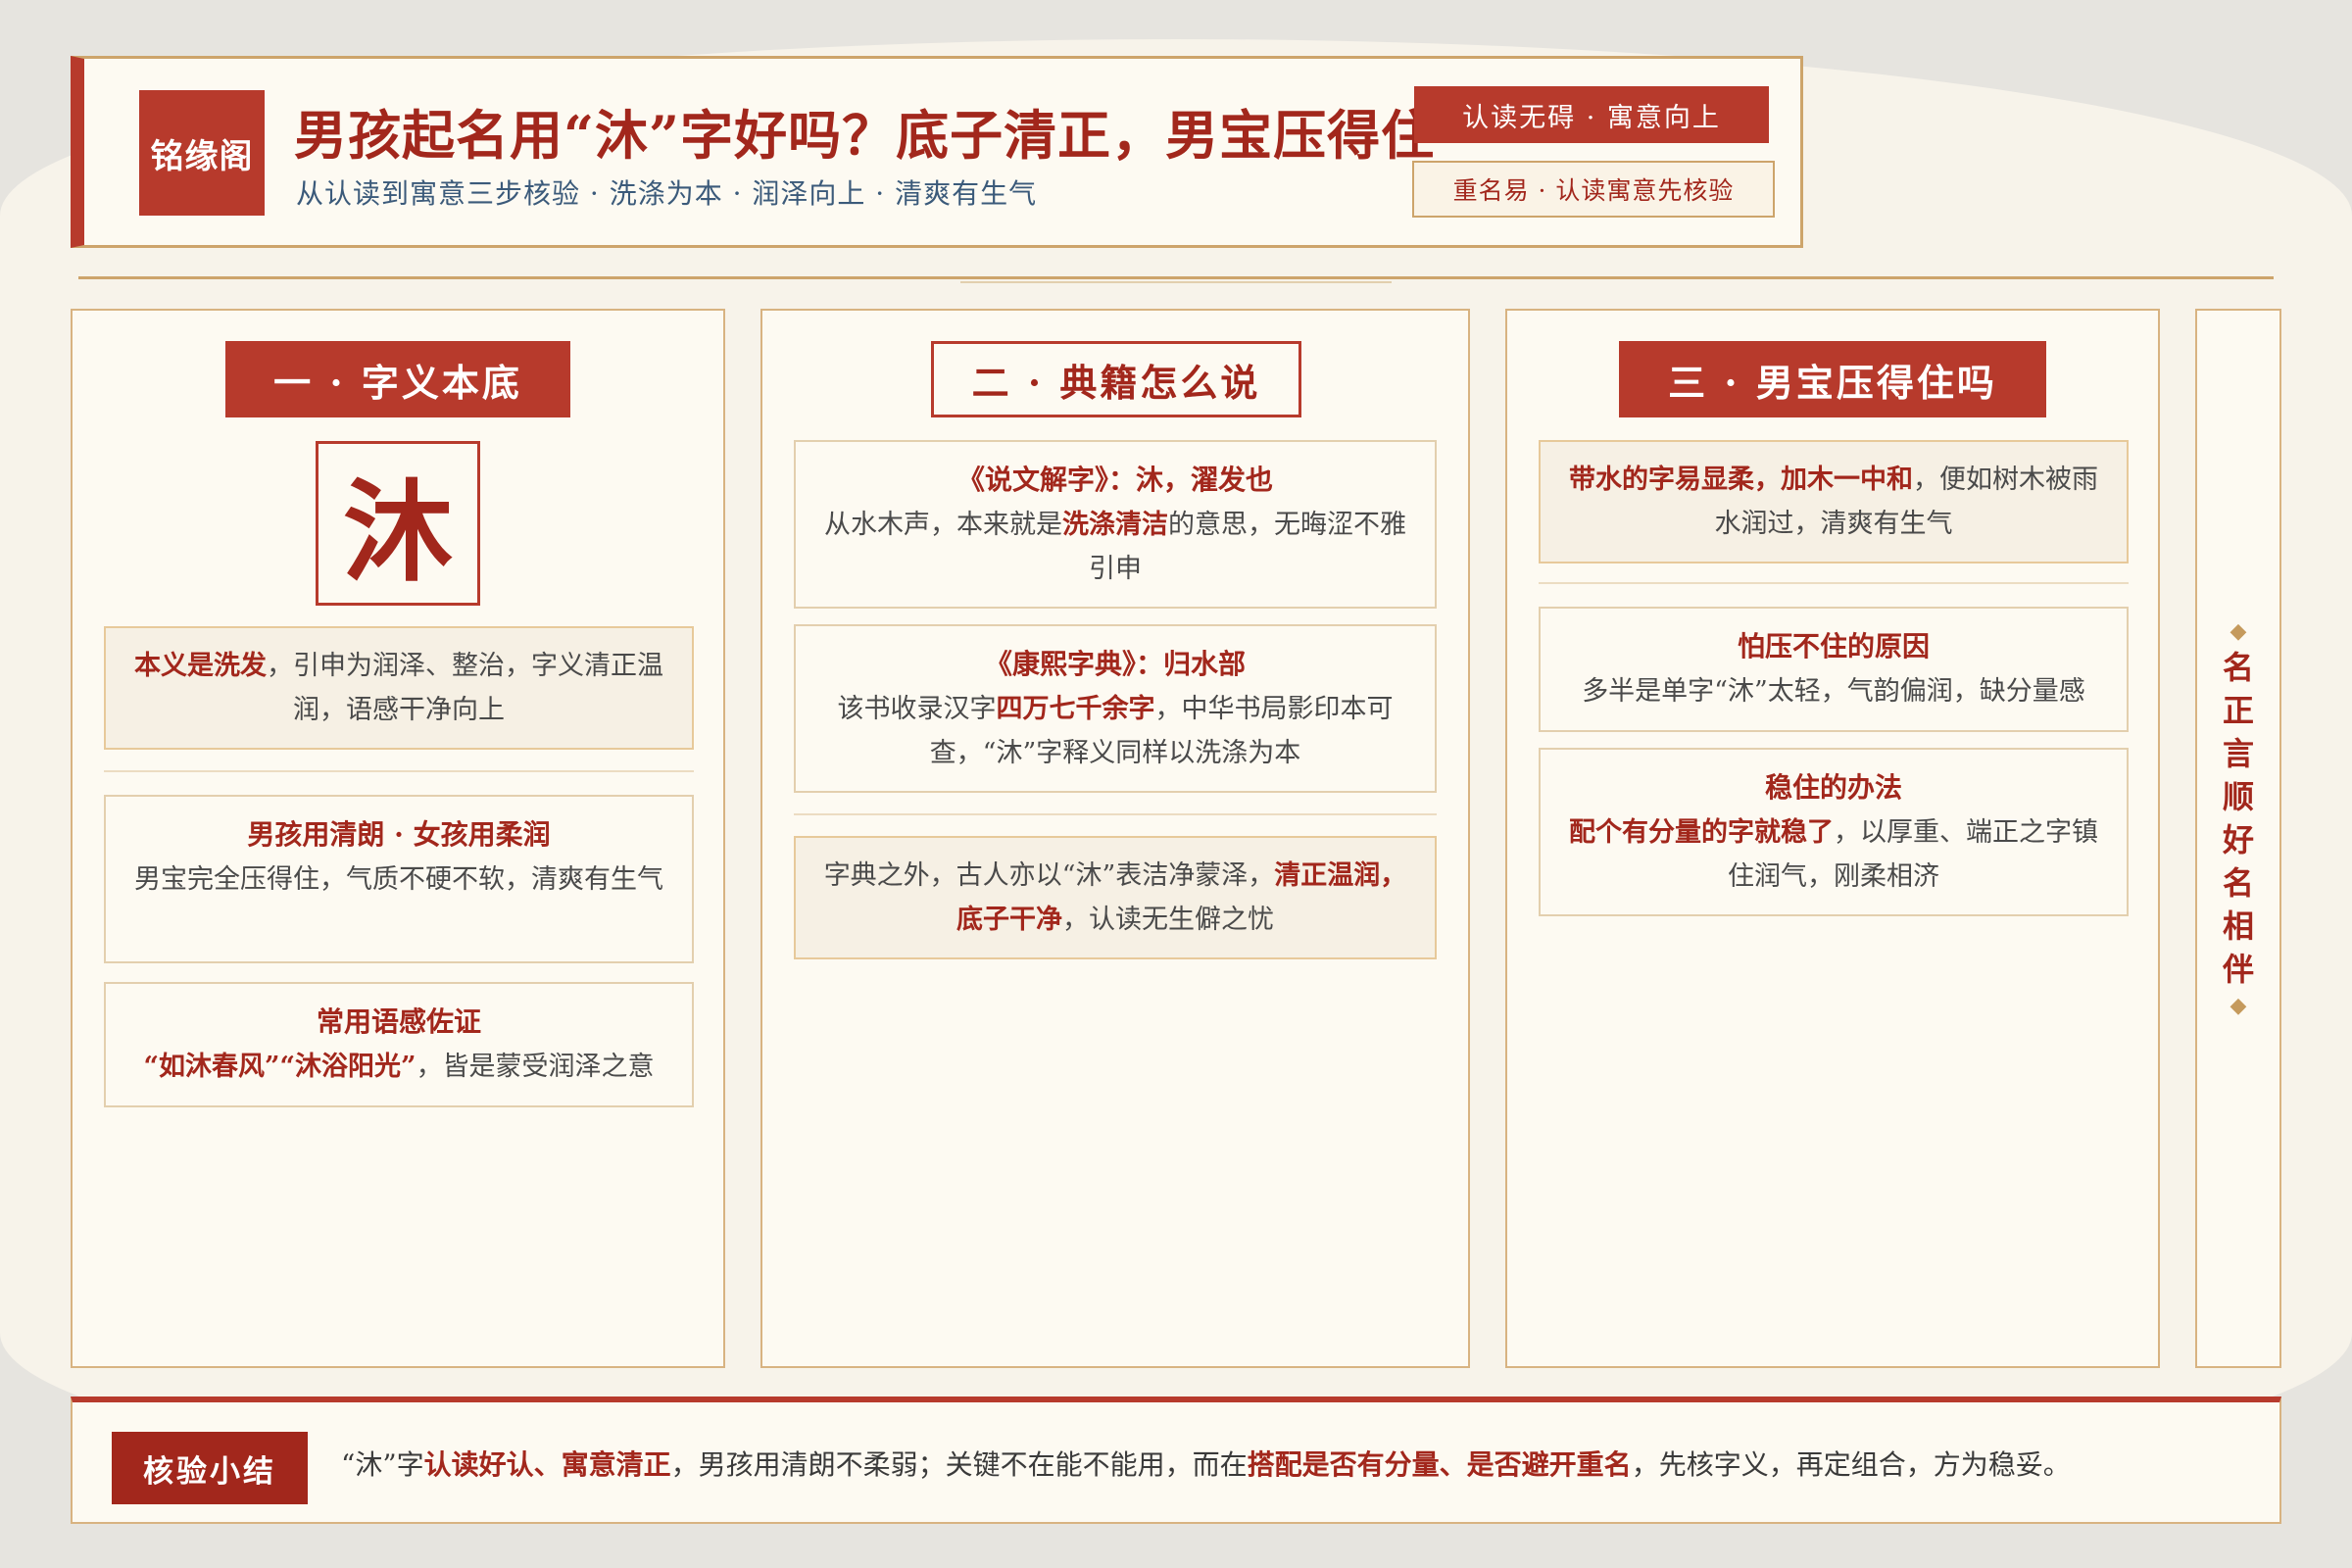 This screenshot has width=2352, height=1568. What do you see at coordinates (1168, 920) in the screenshot?
I see `classics-card-ancient-text-b: ，认读无生僻之忧` at bounding box center [1168, 920].